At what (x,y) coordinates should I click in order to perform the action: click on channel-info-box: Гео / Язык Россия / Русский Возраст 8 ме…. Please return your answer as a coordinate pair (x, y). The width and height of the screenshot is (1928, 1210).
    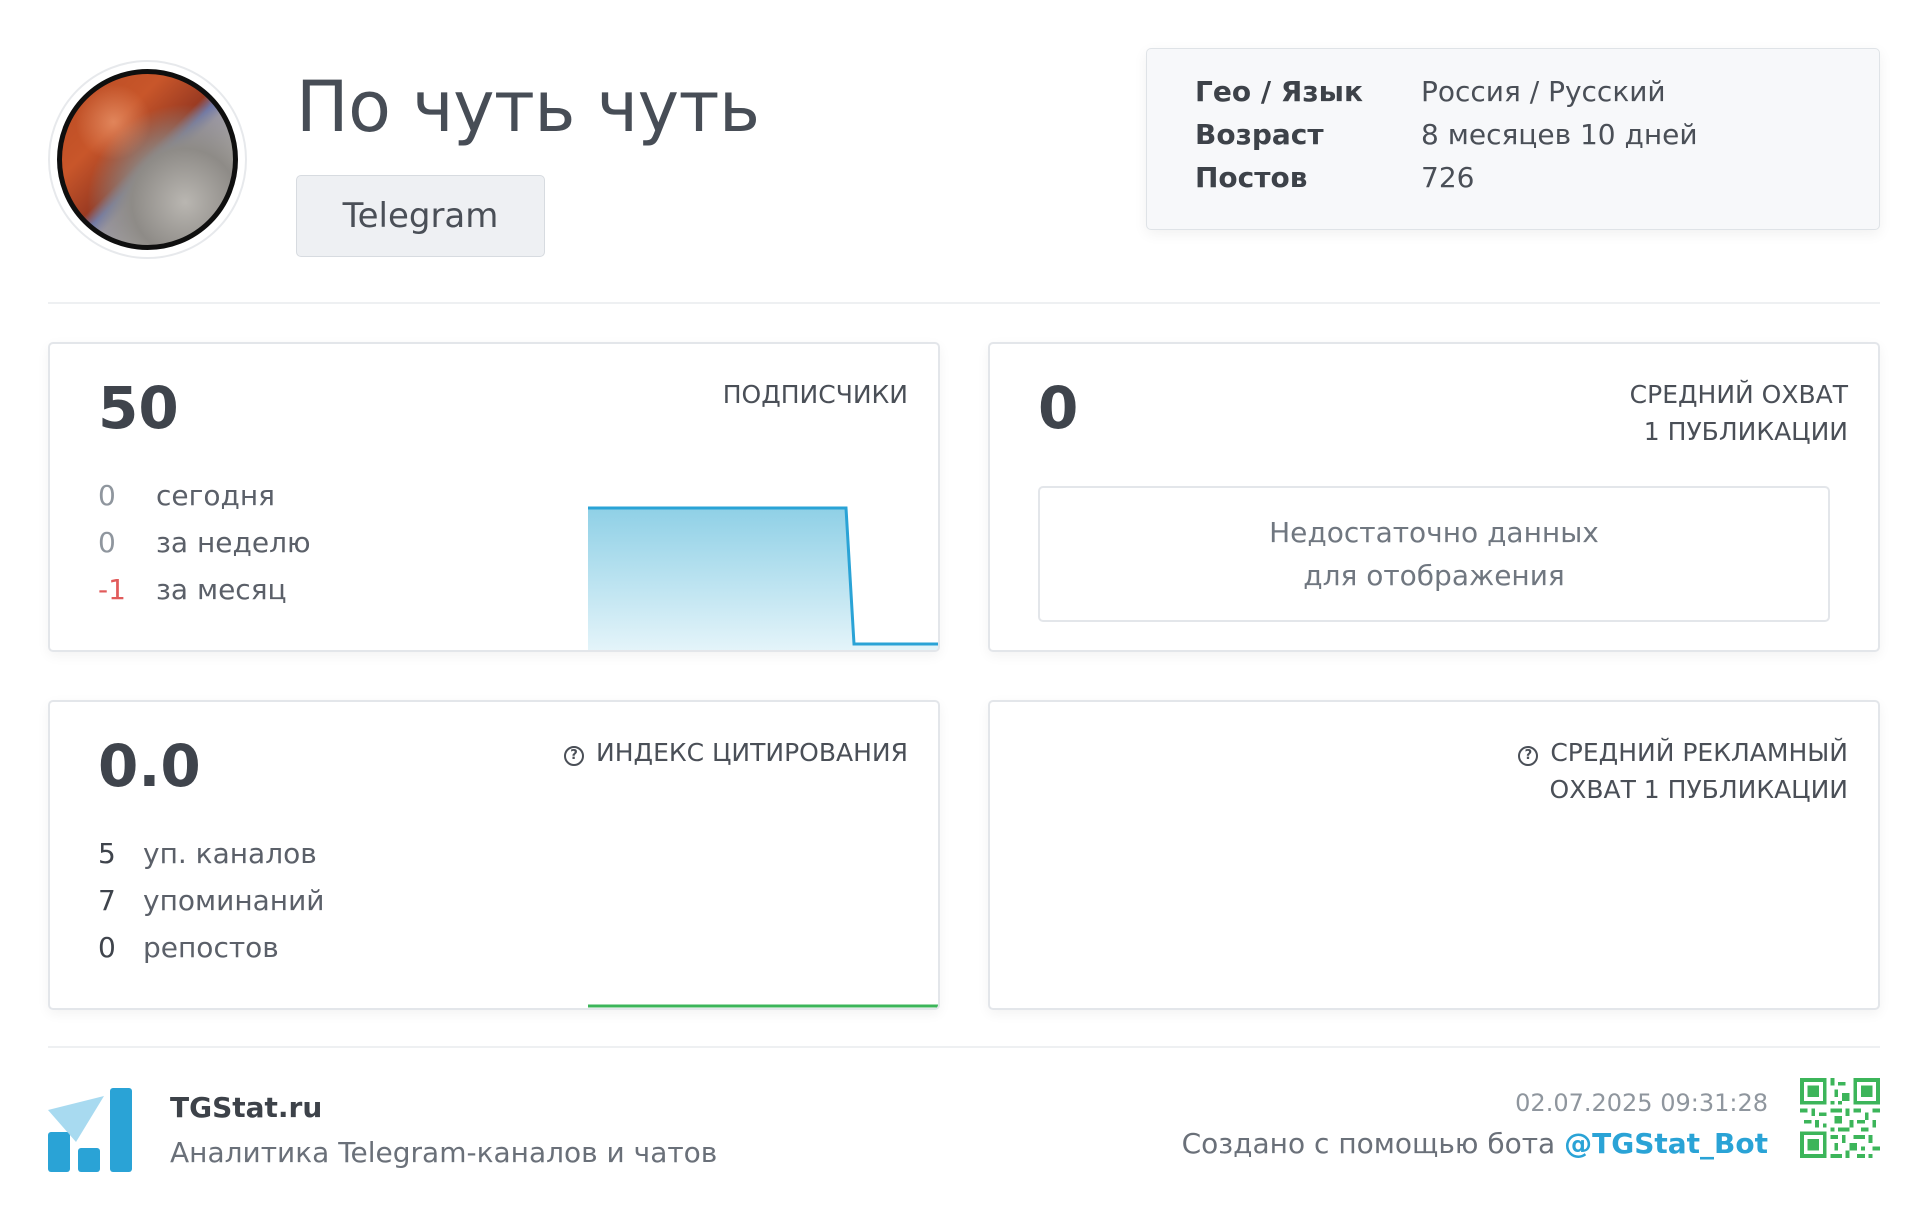
    Looking at the image, I should click on (1513, 139).